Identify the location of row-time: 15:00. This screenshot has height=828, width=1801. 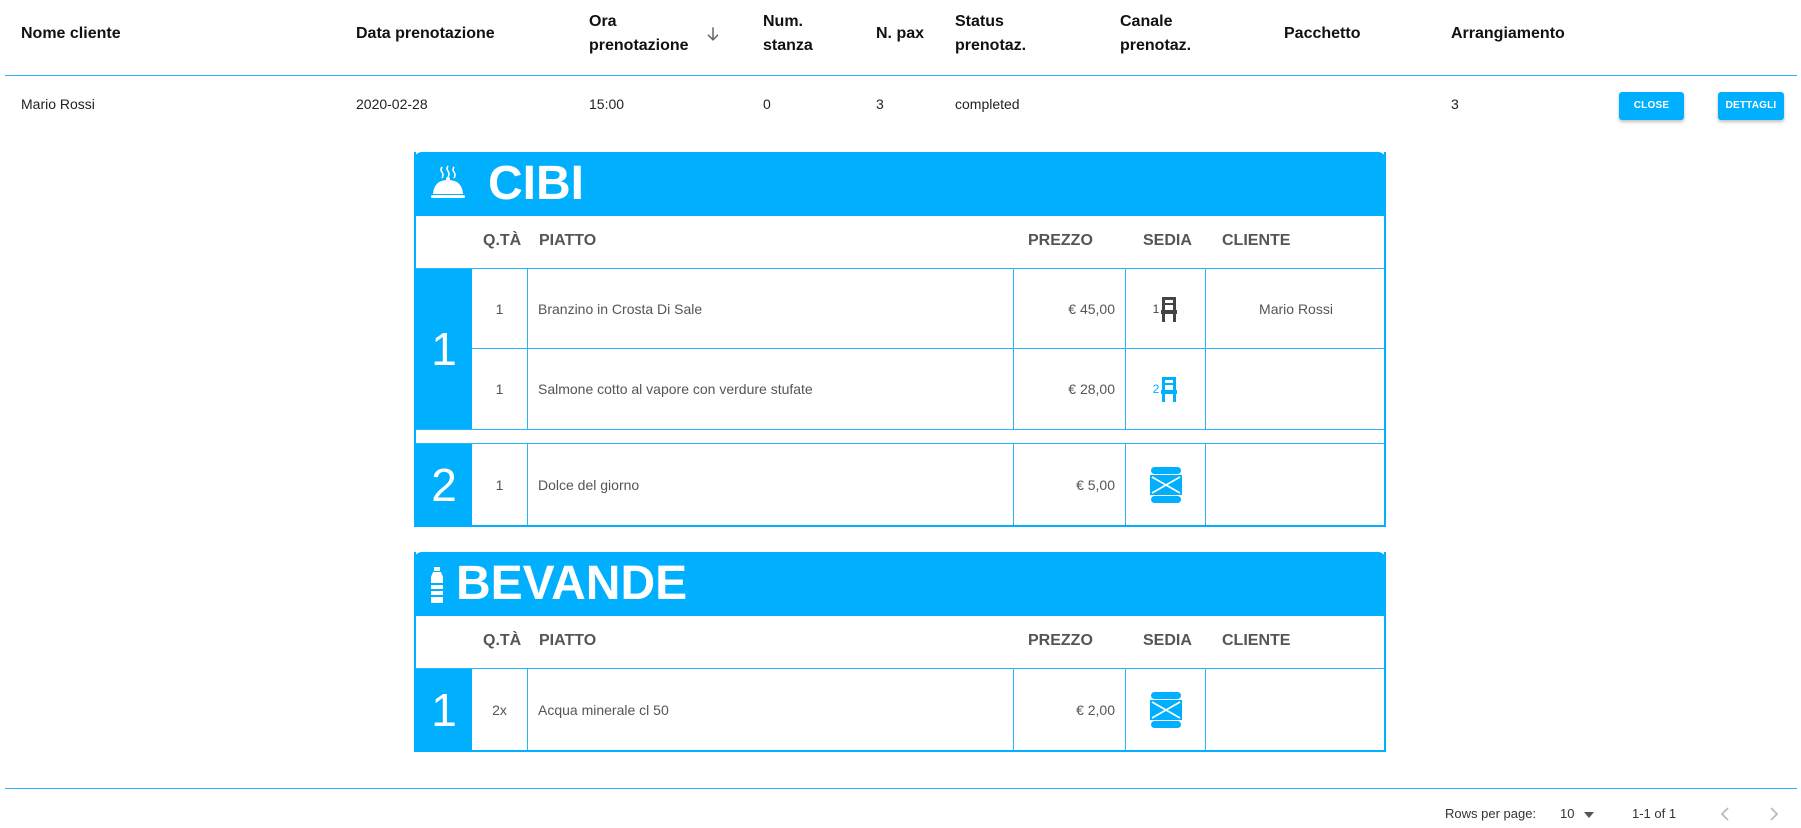
(607, 104).